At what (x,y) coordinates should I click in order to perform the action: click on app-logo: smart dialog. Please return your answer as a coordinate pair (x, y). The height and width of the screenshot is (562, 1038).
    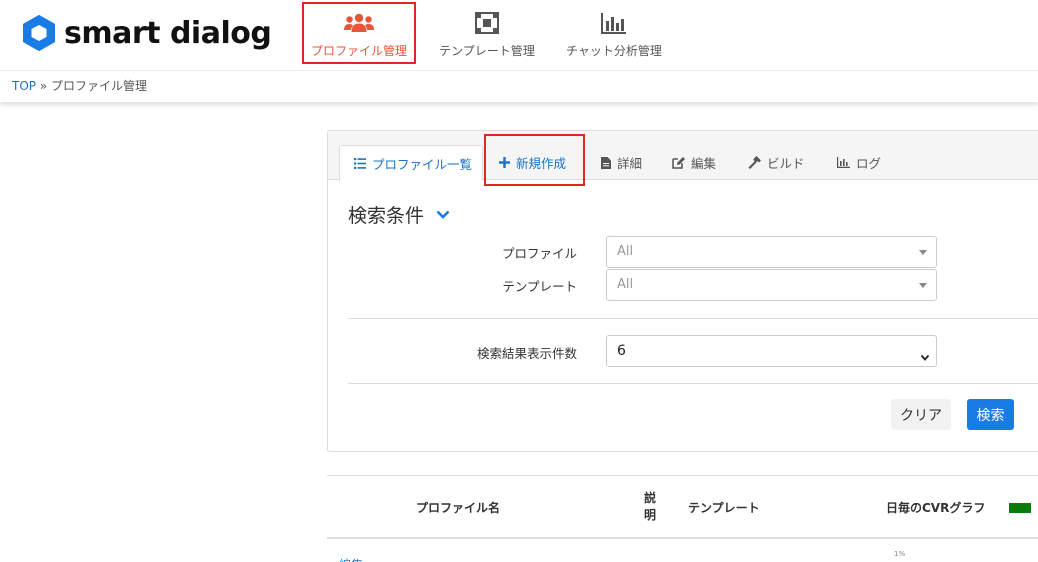
    Looking at the image, I should click on (147, 33).